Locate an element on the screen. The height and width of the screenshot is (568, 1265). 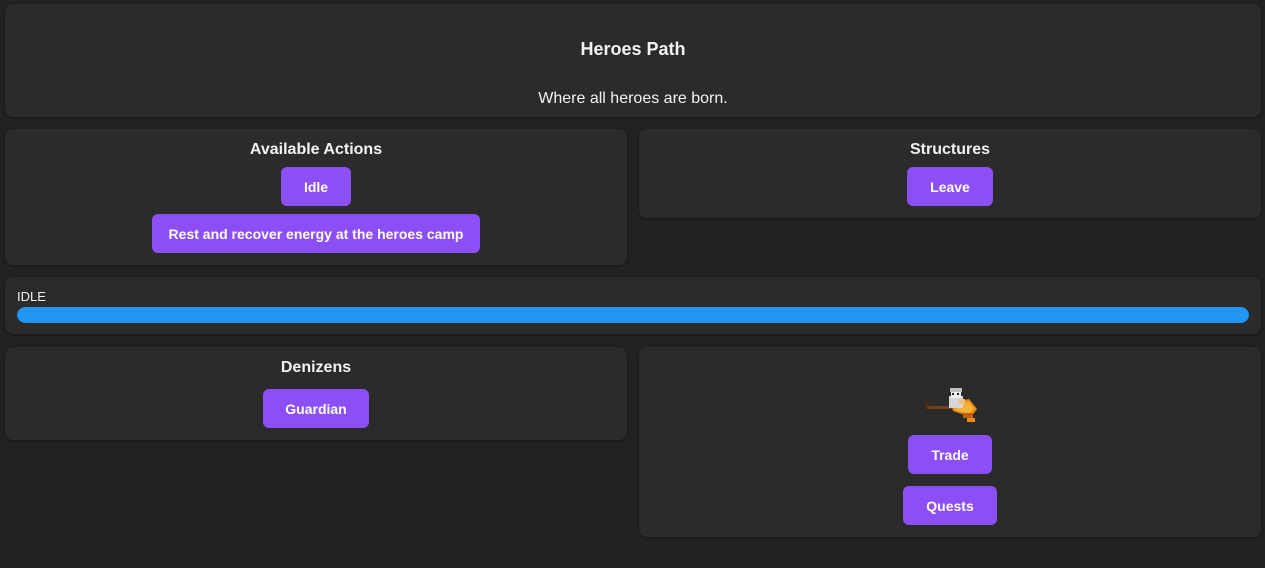
flying-wizard-on-broom-icon is located at coordinates (951, 405).